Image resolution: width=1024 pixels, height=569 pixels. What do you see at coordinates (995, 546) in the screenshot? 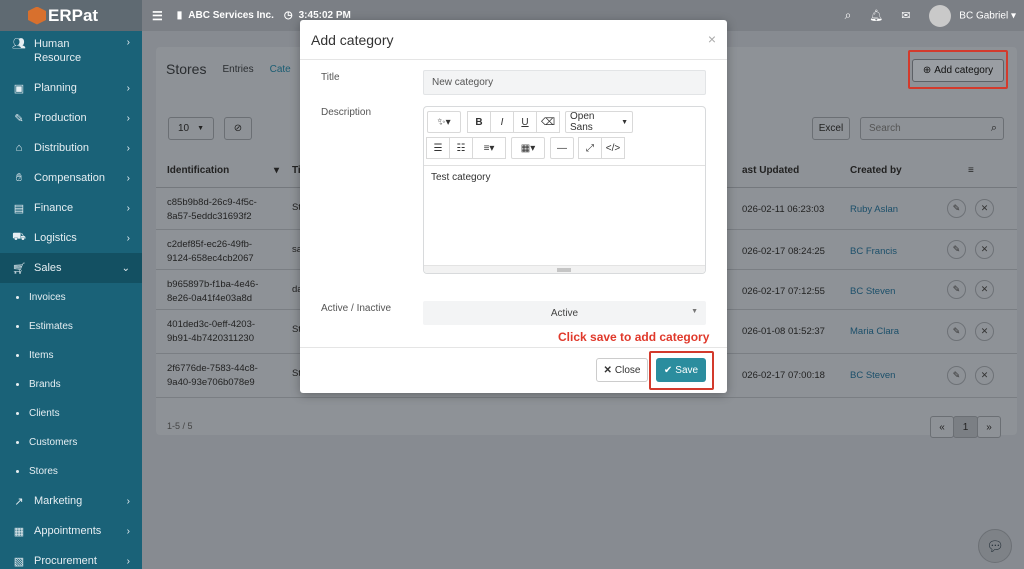
I see `chat-bubble-icon: 💬︎` at bounding box center [995, 546].